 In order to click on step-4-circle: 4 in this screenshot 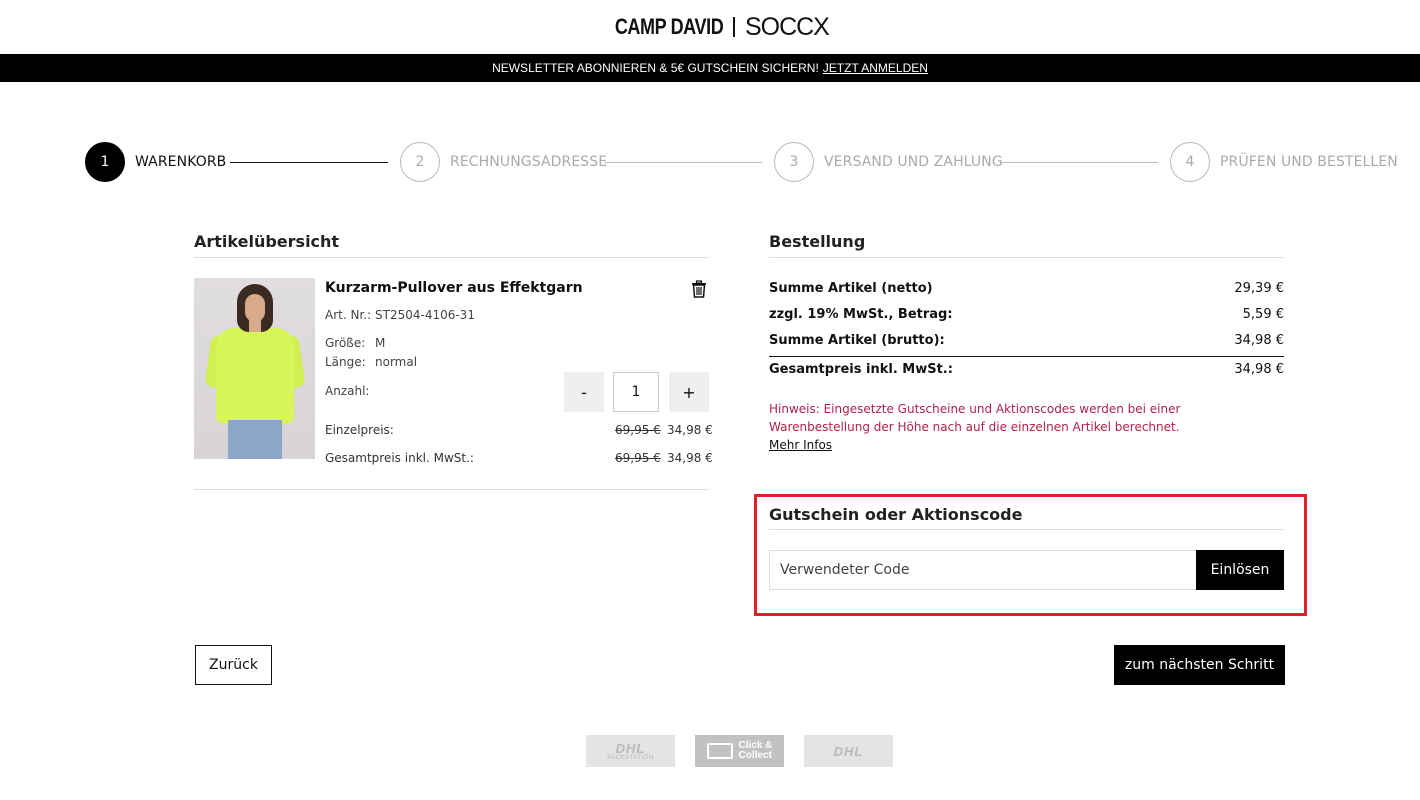, I will do `click(1190, 162)`.